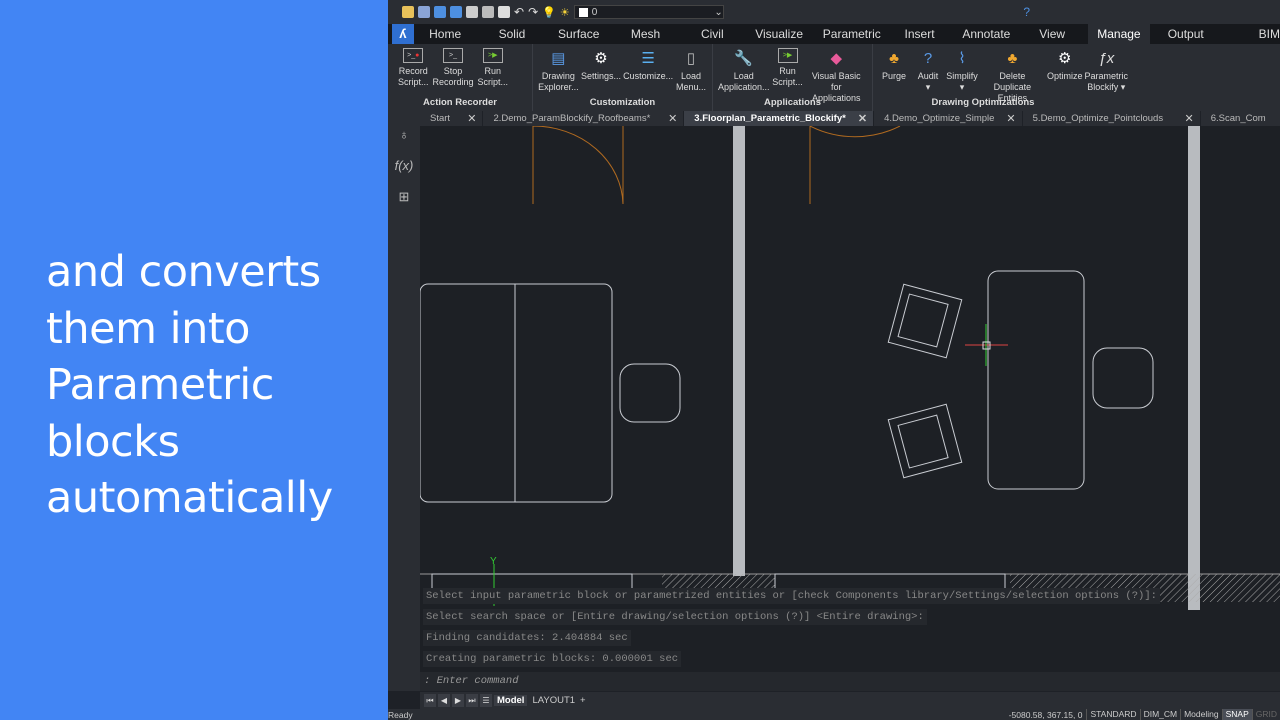 The image size is (1280, 720). What do you see at coordinates (113, 441) in the screenshot?
I see `caption-line: blocks` at bounding box center [113, 441].